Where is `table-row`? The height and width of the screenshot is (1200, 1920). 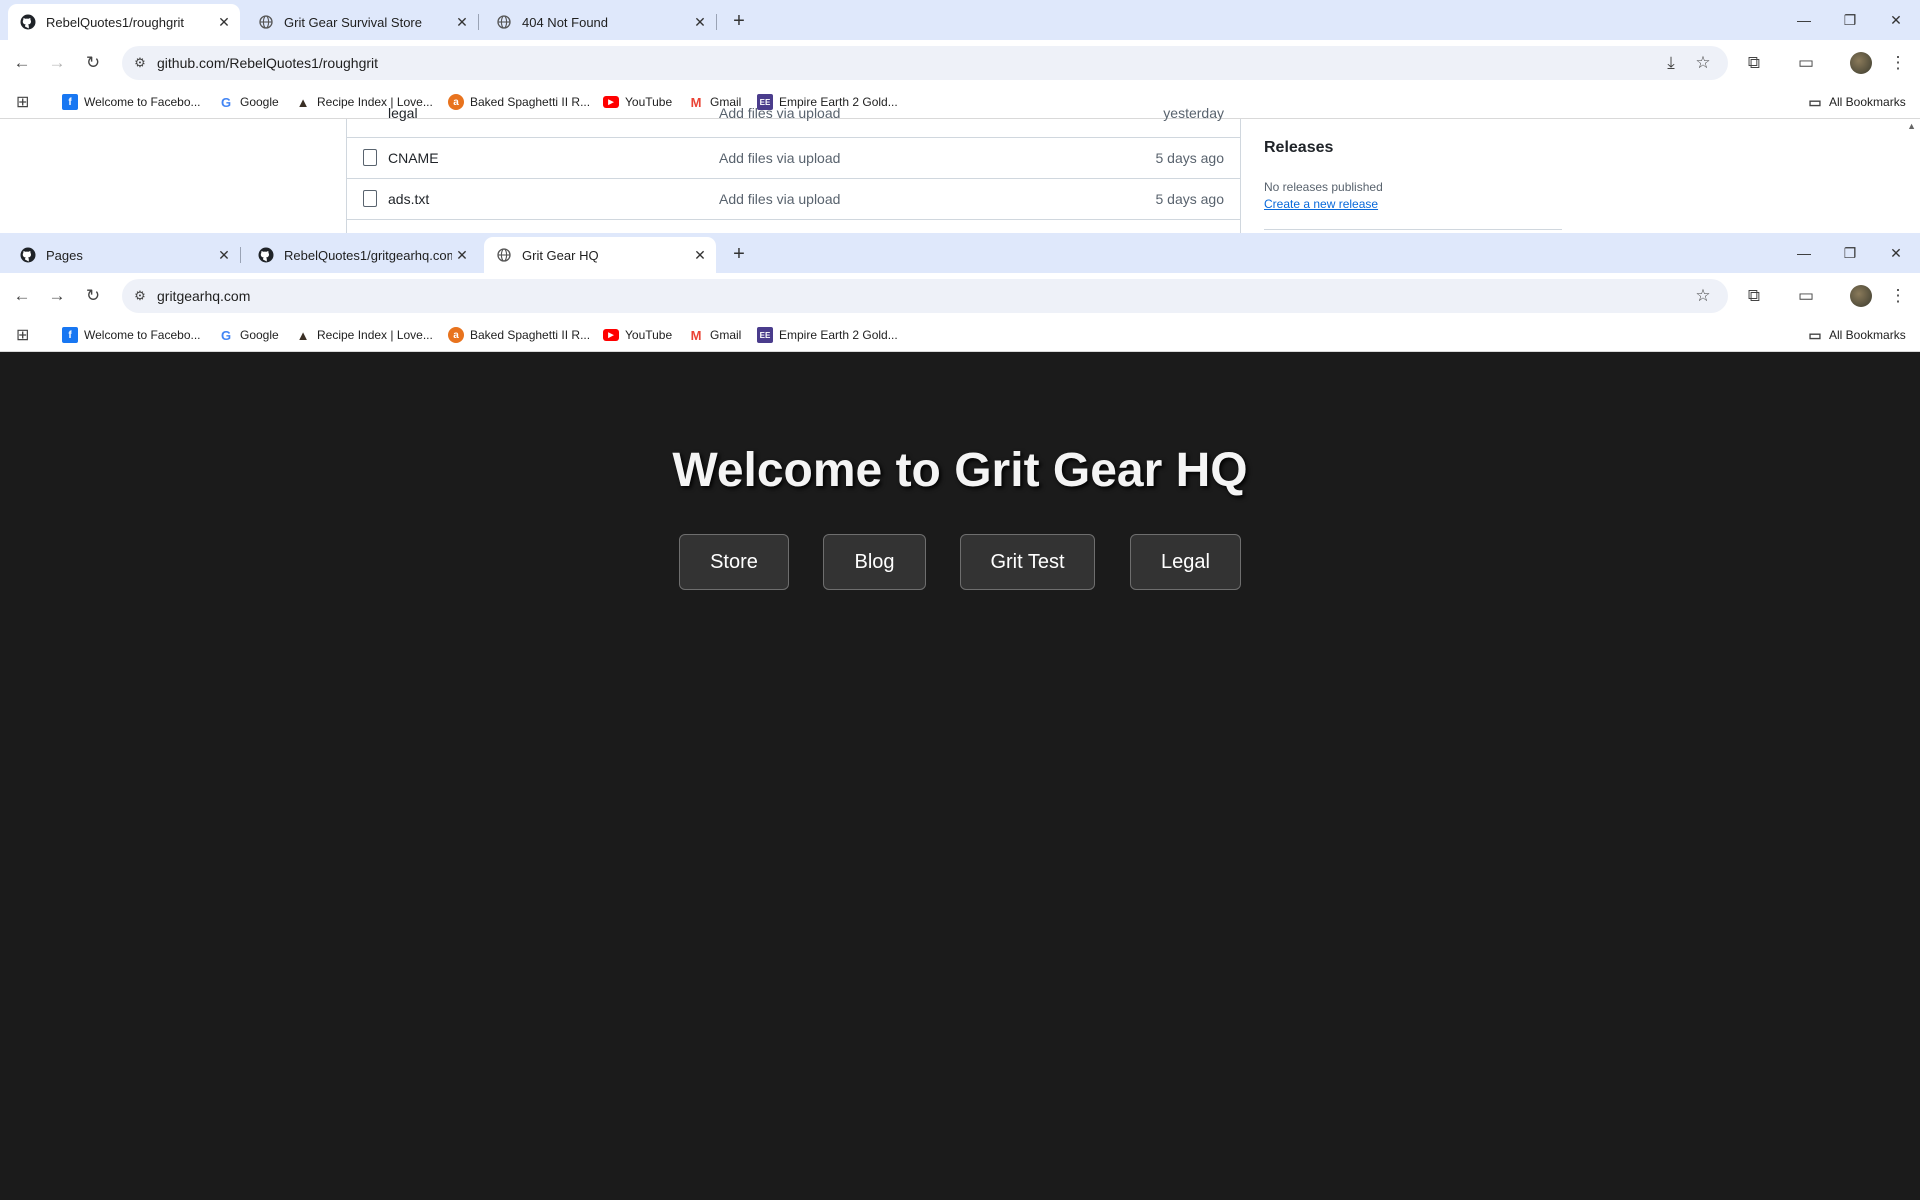
table-row is located at coordinates (793, 226).